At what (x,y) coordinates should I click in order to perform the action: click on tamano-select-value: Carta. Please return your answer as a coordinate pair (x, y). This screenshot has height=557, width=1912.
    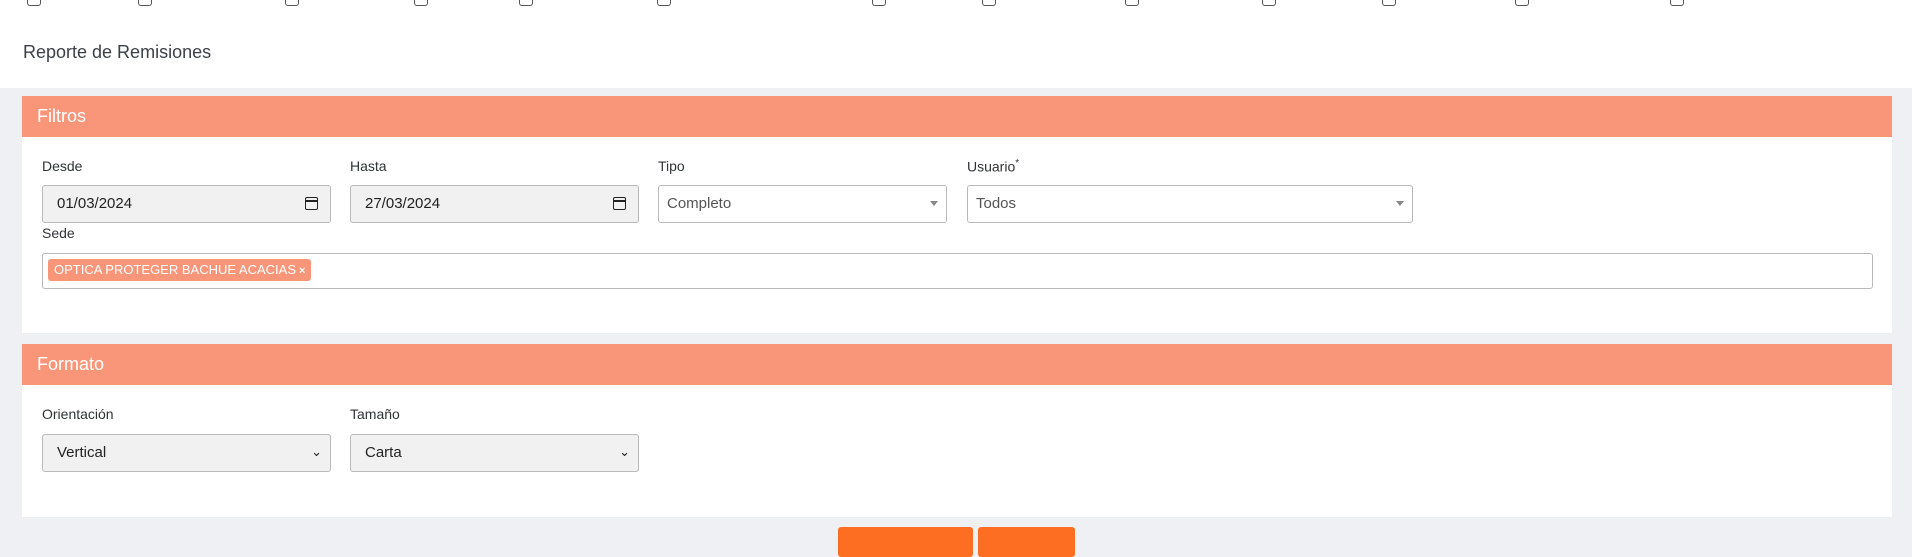
    Looking at the image, I should click on (383, 452).